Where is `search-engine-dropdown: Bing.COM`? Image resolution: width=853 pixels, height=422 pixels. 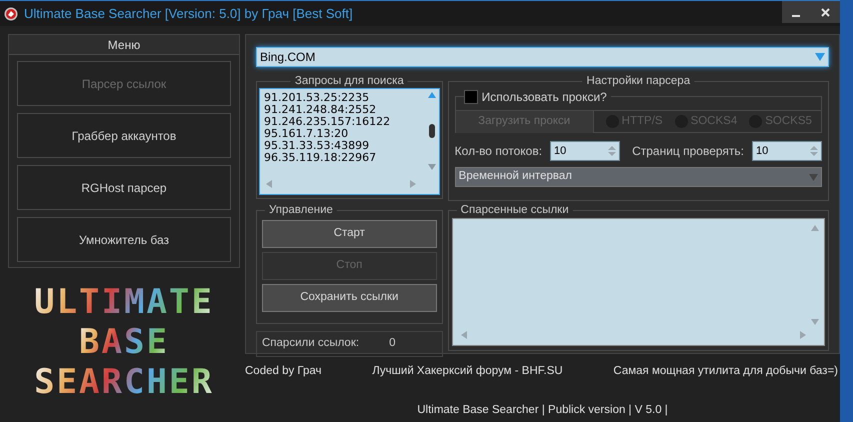
search-engine-dropdown: Bing.COM is located at coordinates (542, 57).